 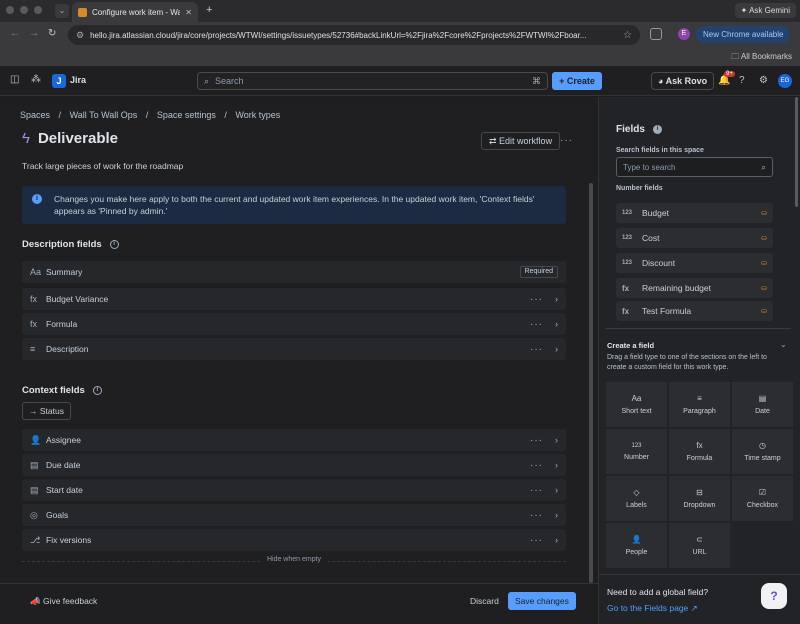 I want to click on field-type-checkbox: ☑ Checkbox, so click(x=762, y=498).